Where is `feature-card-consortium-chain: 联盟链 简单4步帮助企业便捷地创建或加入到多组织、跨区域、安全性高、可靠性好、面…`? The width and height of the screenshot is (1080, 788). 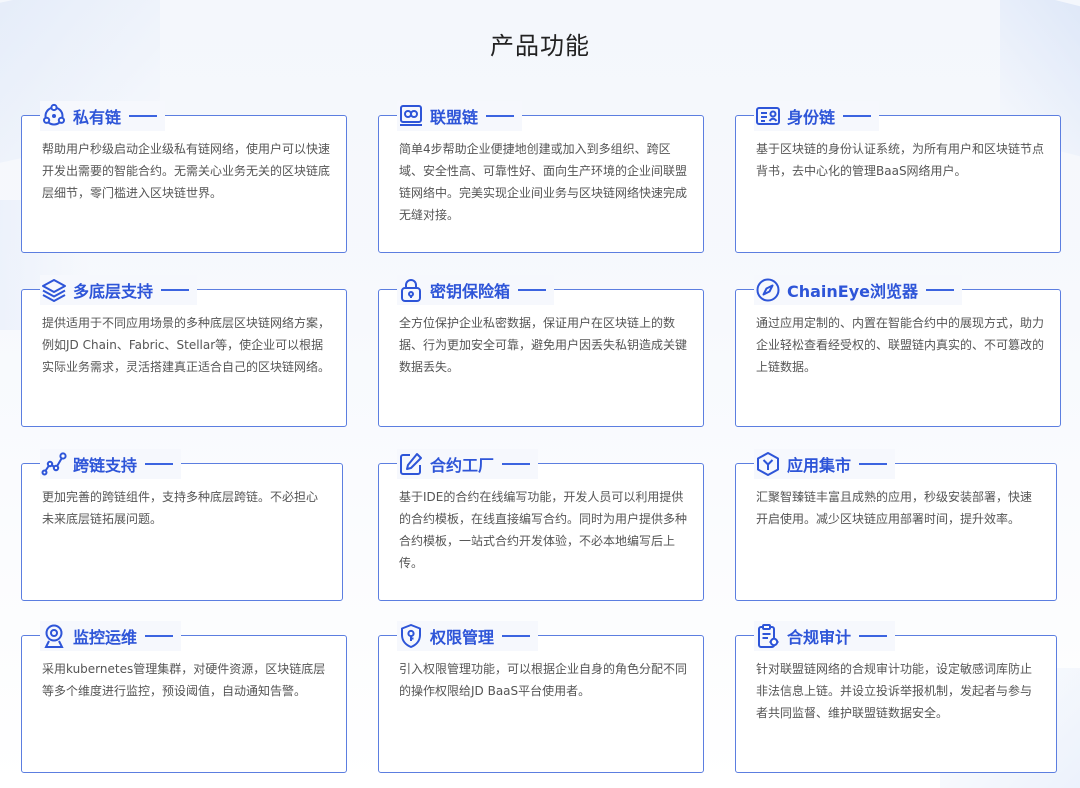
feature-card-consortium-chain: 联盟链 简单4步帮助企业便捷地创建或加入到多组织、跨区域、安全性高、可靠性好、面… is located at coordinates (541, 177).